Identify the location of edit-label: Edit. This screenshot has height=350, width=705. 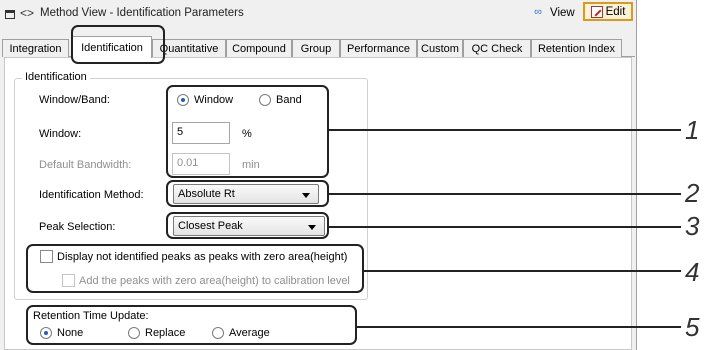
(615, 11).